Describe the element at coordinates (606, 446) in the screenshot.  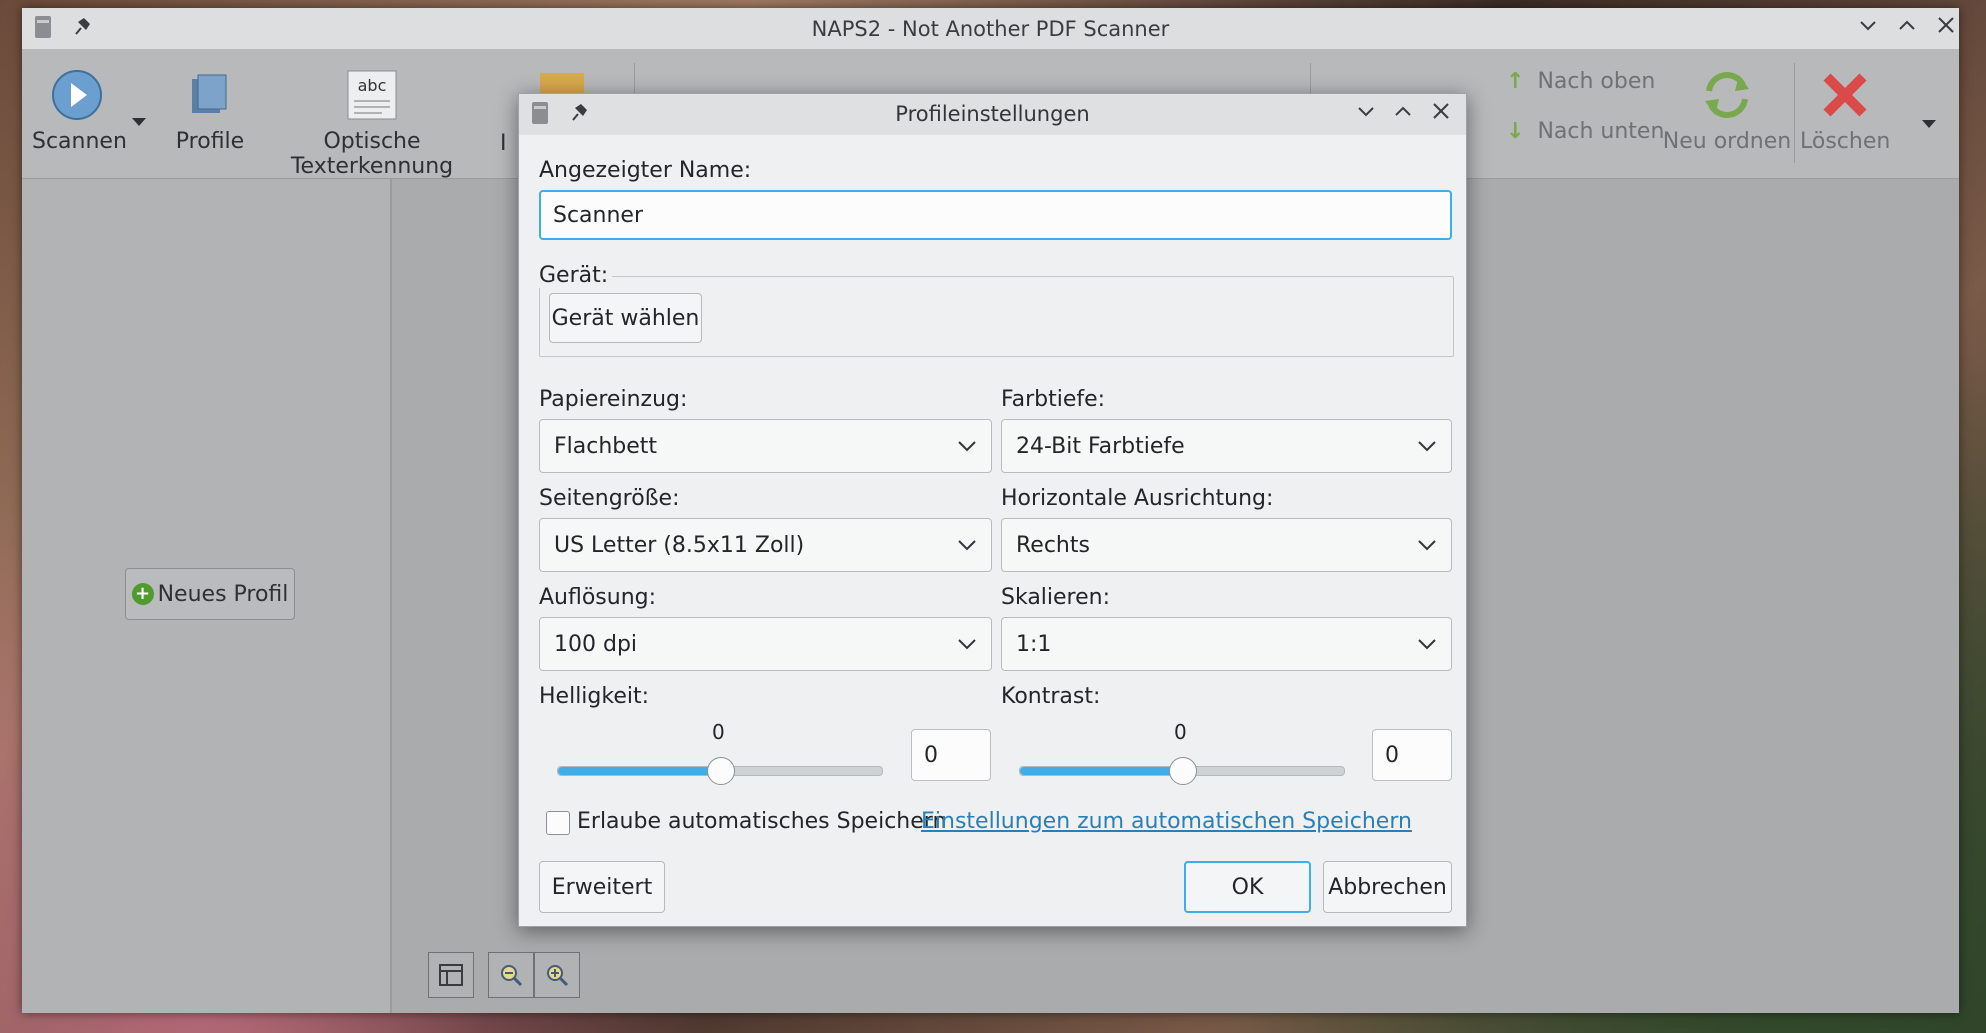
I see `paper-source-value: Flachbett` at that location.